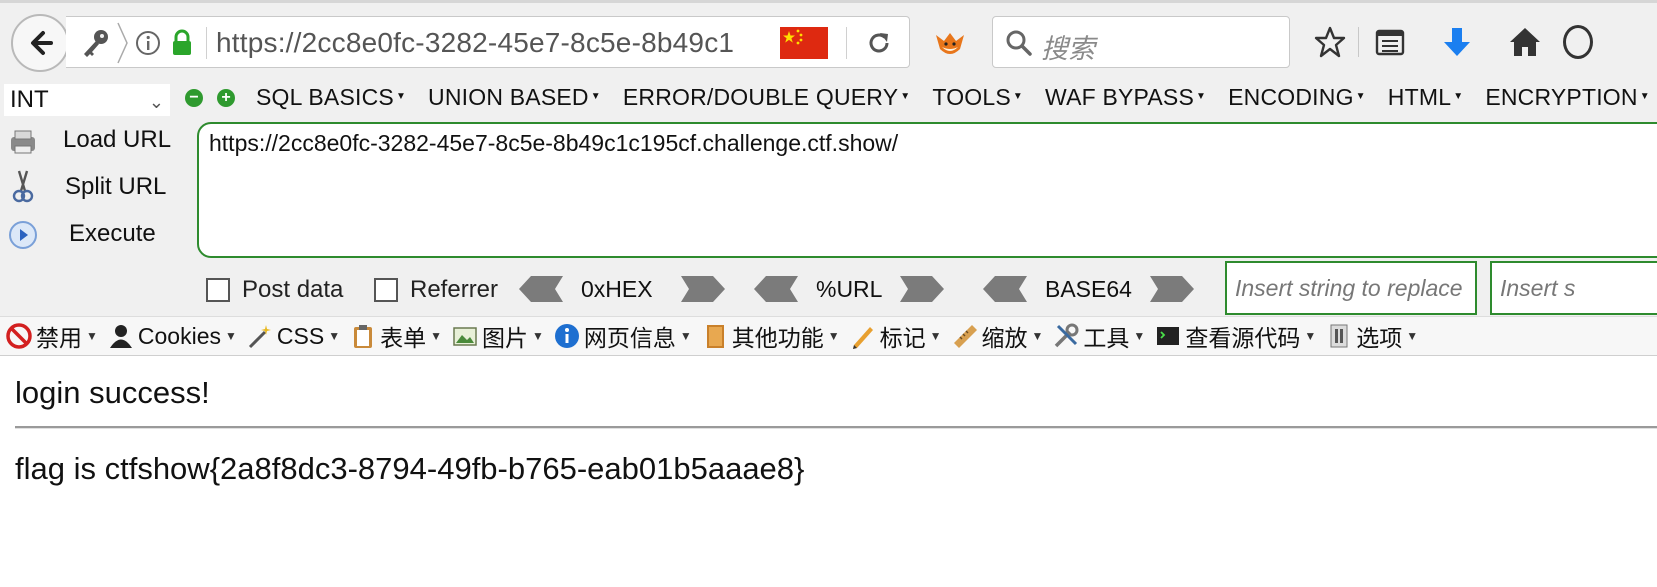 The image size is (1657, 587). Describe the element at coordinates (386, 290) in the screenshot. I see `referrer-checkbox-box` at that location.